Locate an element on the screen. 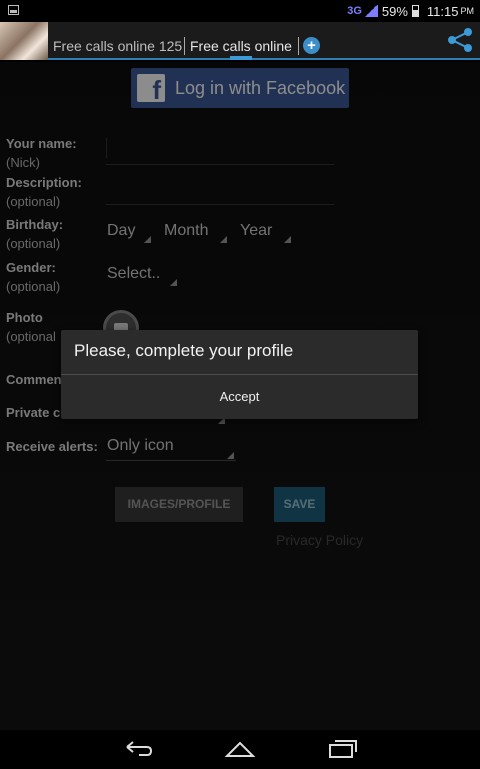  tab-free-calls-125: Free calls online 125 is located at coordinates (117, 46).